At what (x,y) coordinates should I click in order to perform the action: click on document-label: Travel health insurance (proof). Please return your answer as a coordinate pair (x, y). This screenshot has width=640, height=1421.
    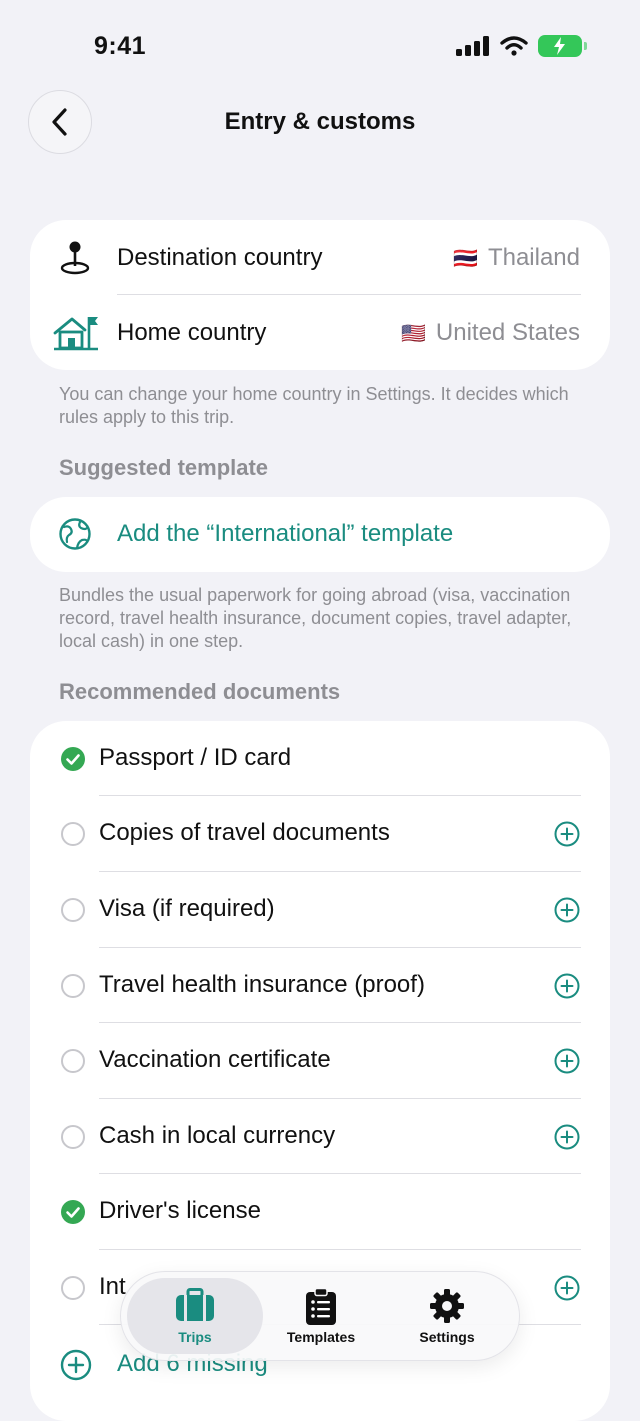
    Looking at the image, I should click on (262, 984).